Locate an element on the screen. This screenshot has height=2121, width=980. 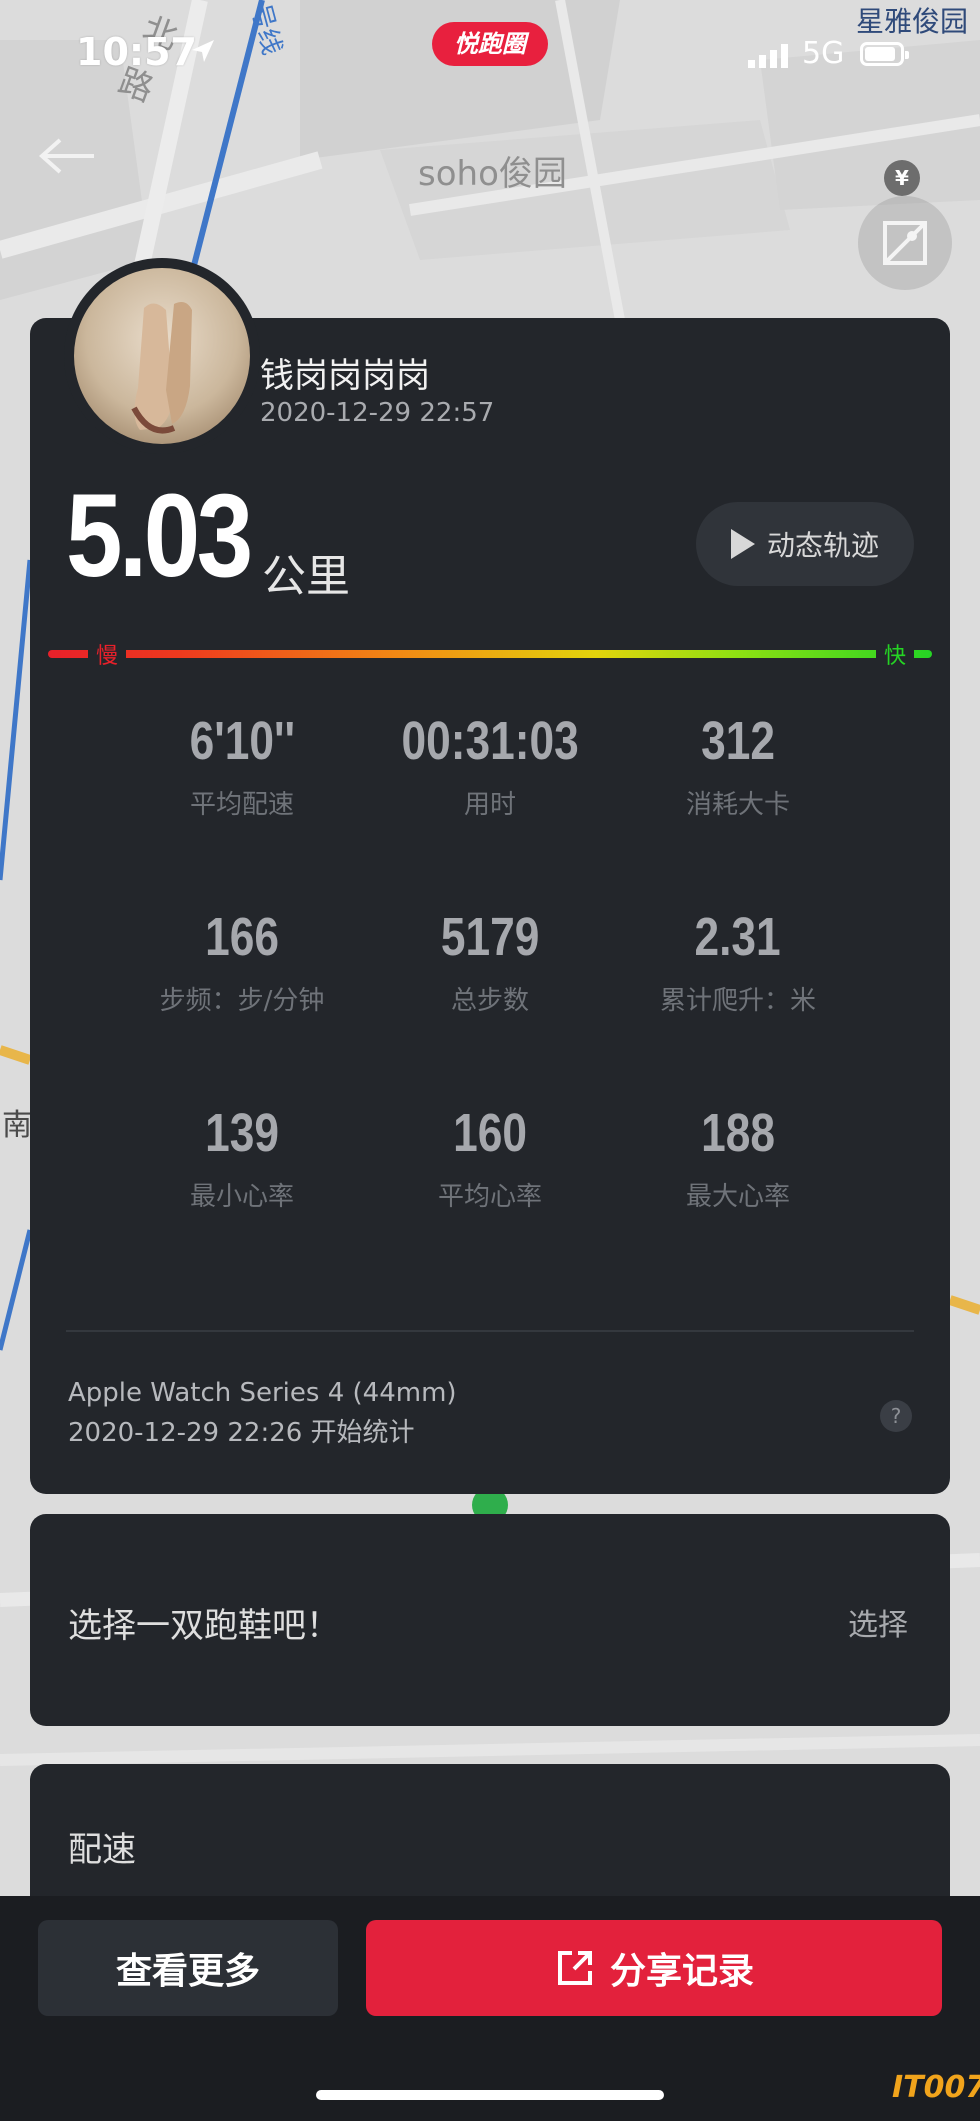
shoe-select-card: 选择一双跑鞋吧！ 选择 is located at coordinates (490, 1620).